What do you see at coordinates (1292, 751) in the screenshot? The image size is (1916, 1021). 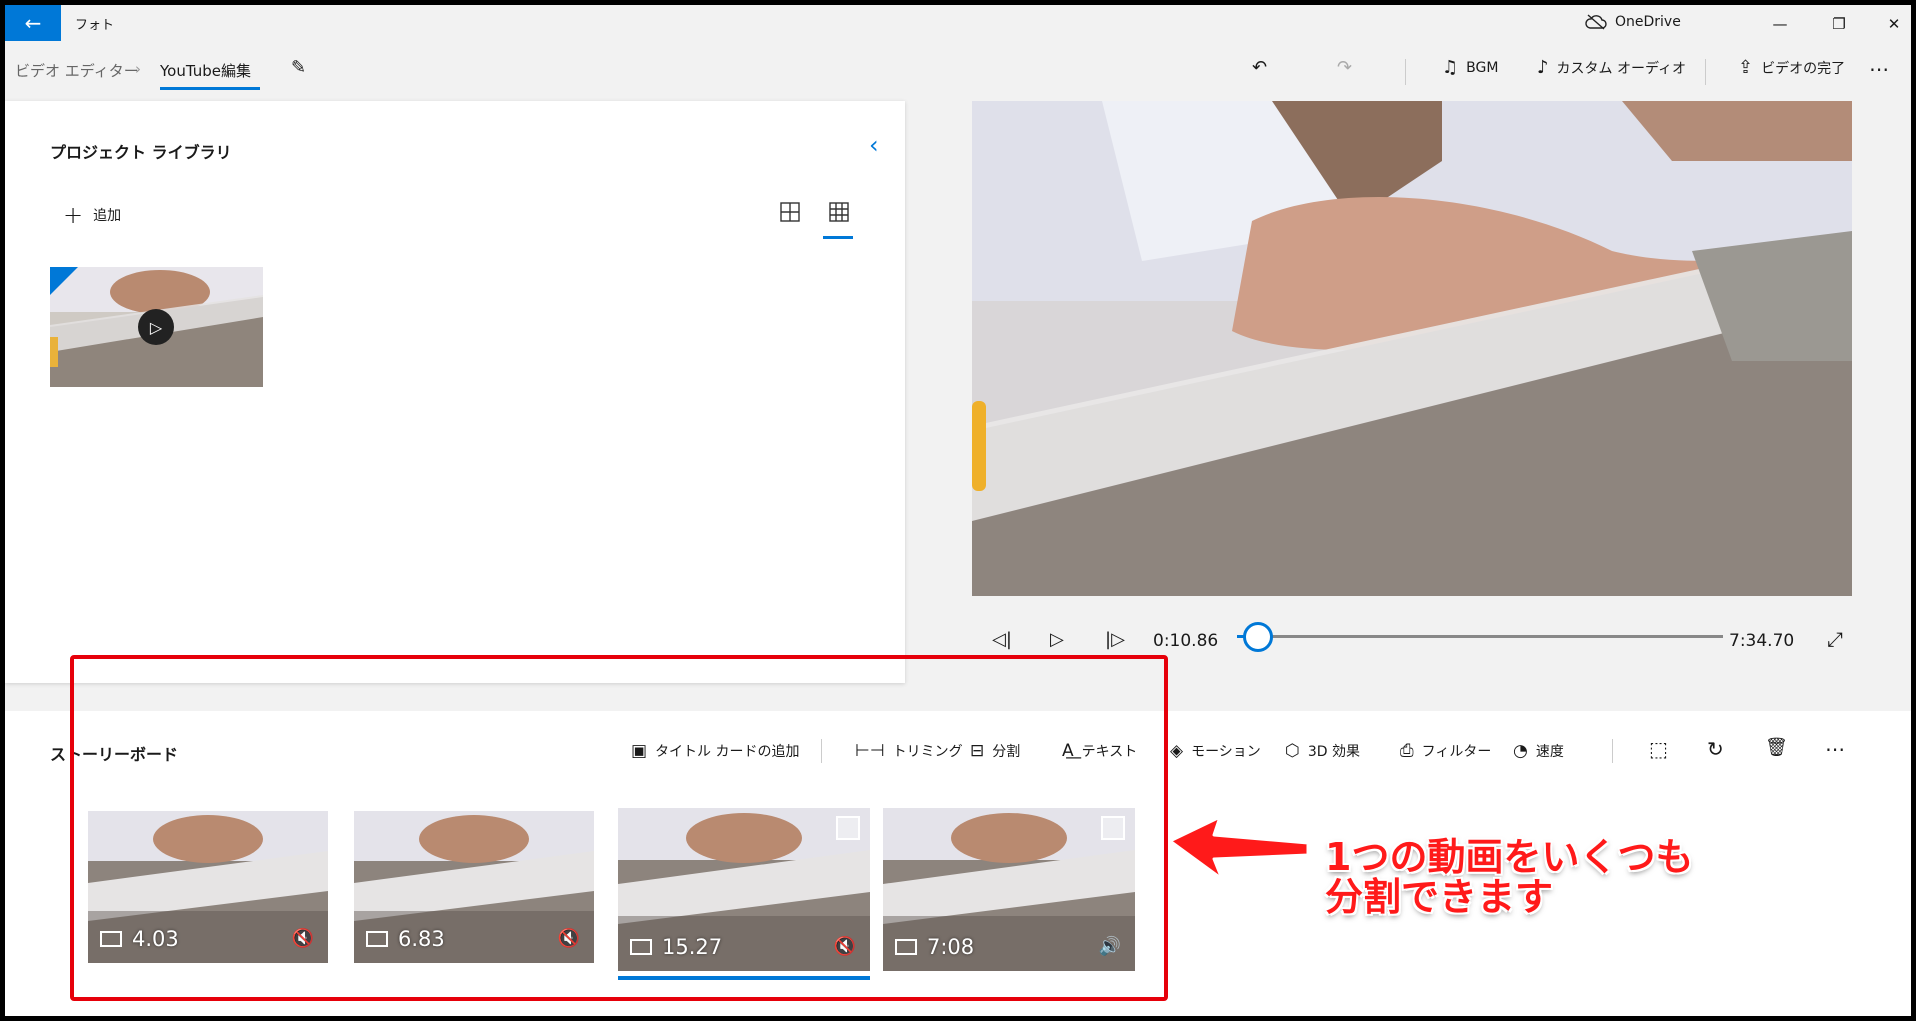 I see `3d-cube-icon: ⬡` at bounding box center [1292, 751].